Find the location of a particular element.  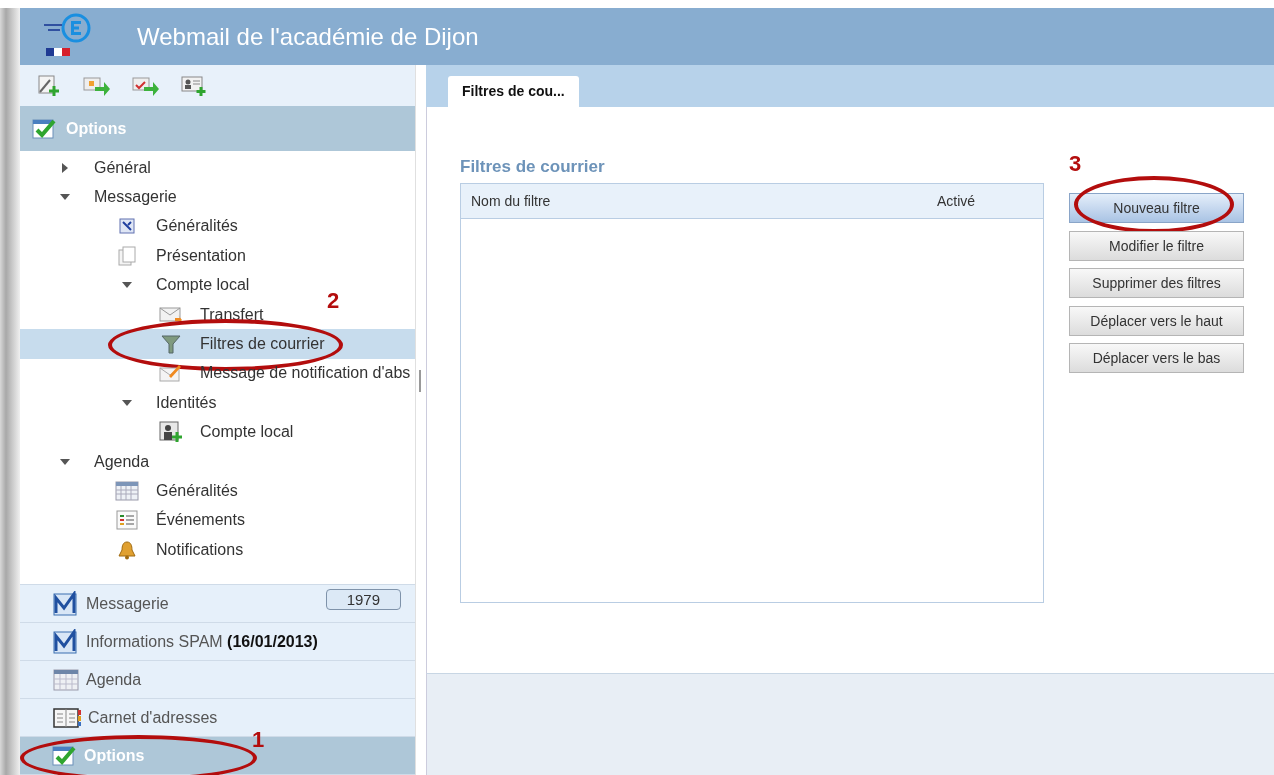

tree-item: Notifications is located at coordinates (132, 550).